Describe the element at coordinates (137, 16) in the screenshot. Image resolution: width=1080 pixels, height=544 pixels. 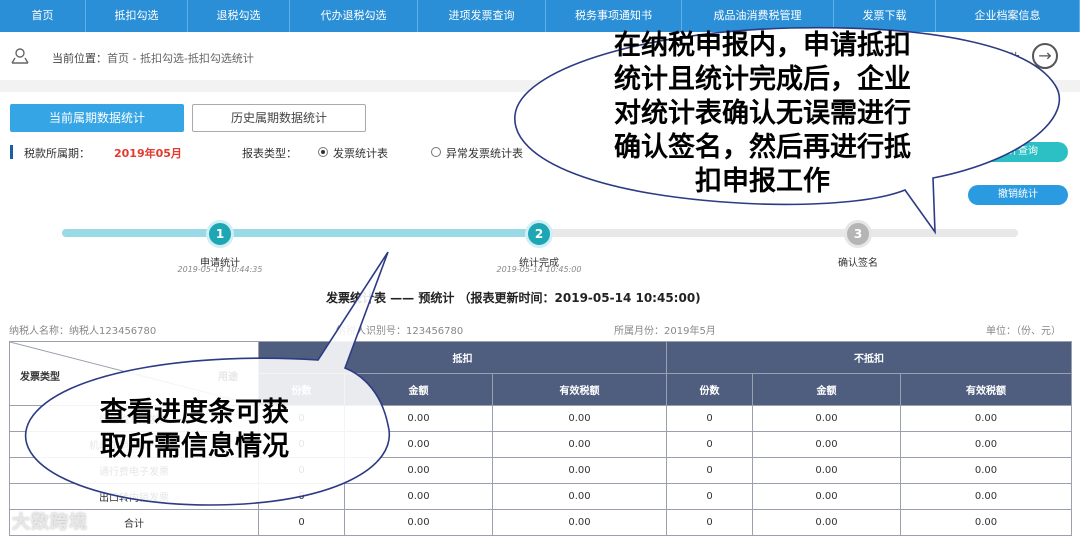
I see `nav-item-deduct: 抵扣勾选` at that location.